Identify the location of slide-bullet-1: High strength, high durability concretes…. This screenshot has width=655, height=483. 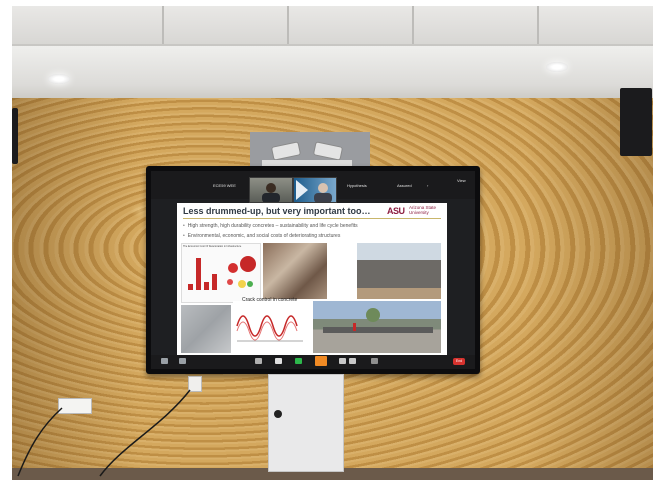
(270, 226).